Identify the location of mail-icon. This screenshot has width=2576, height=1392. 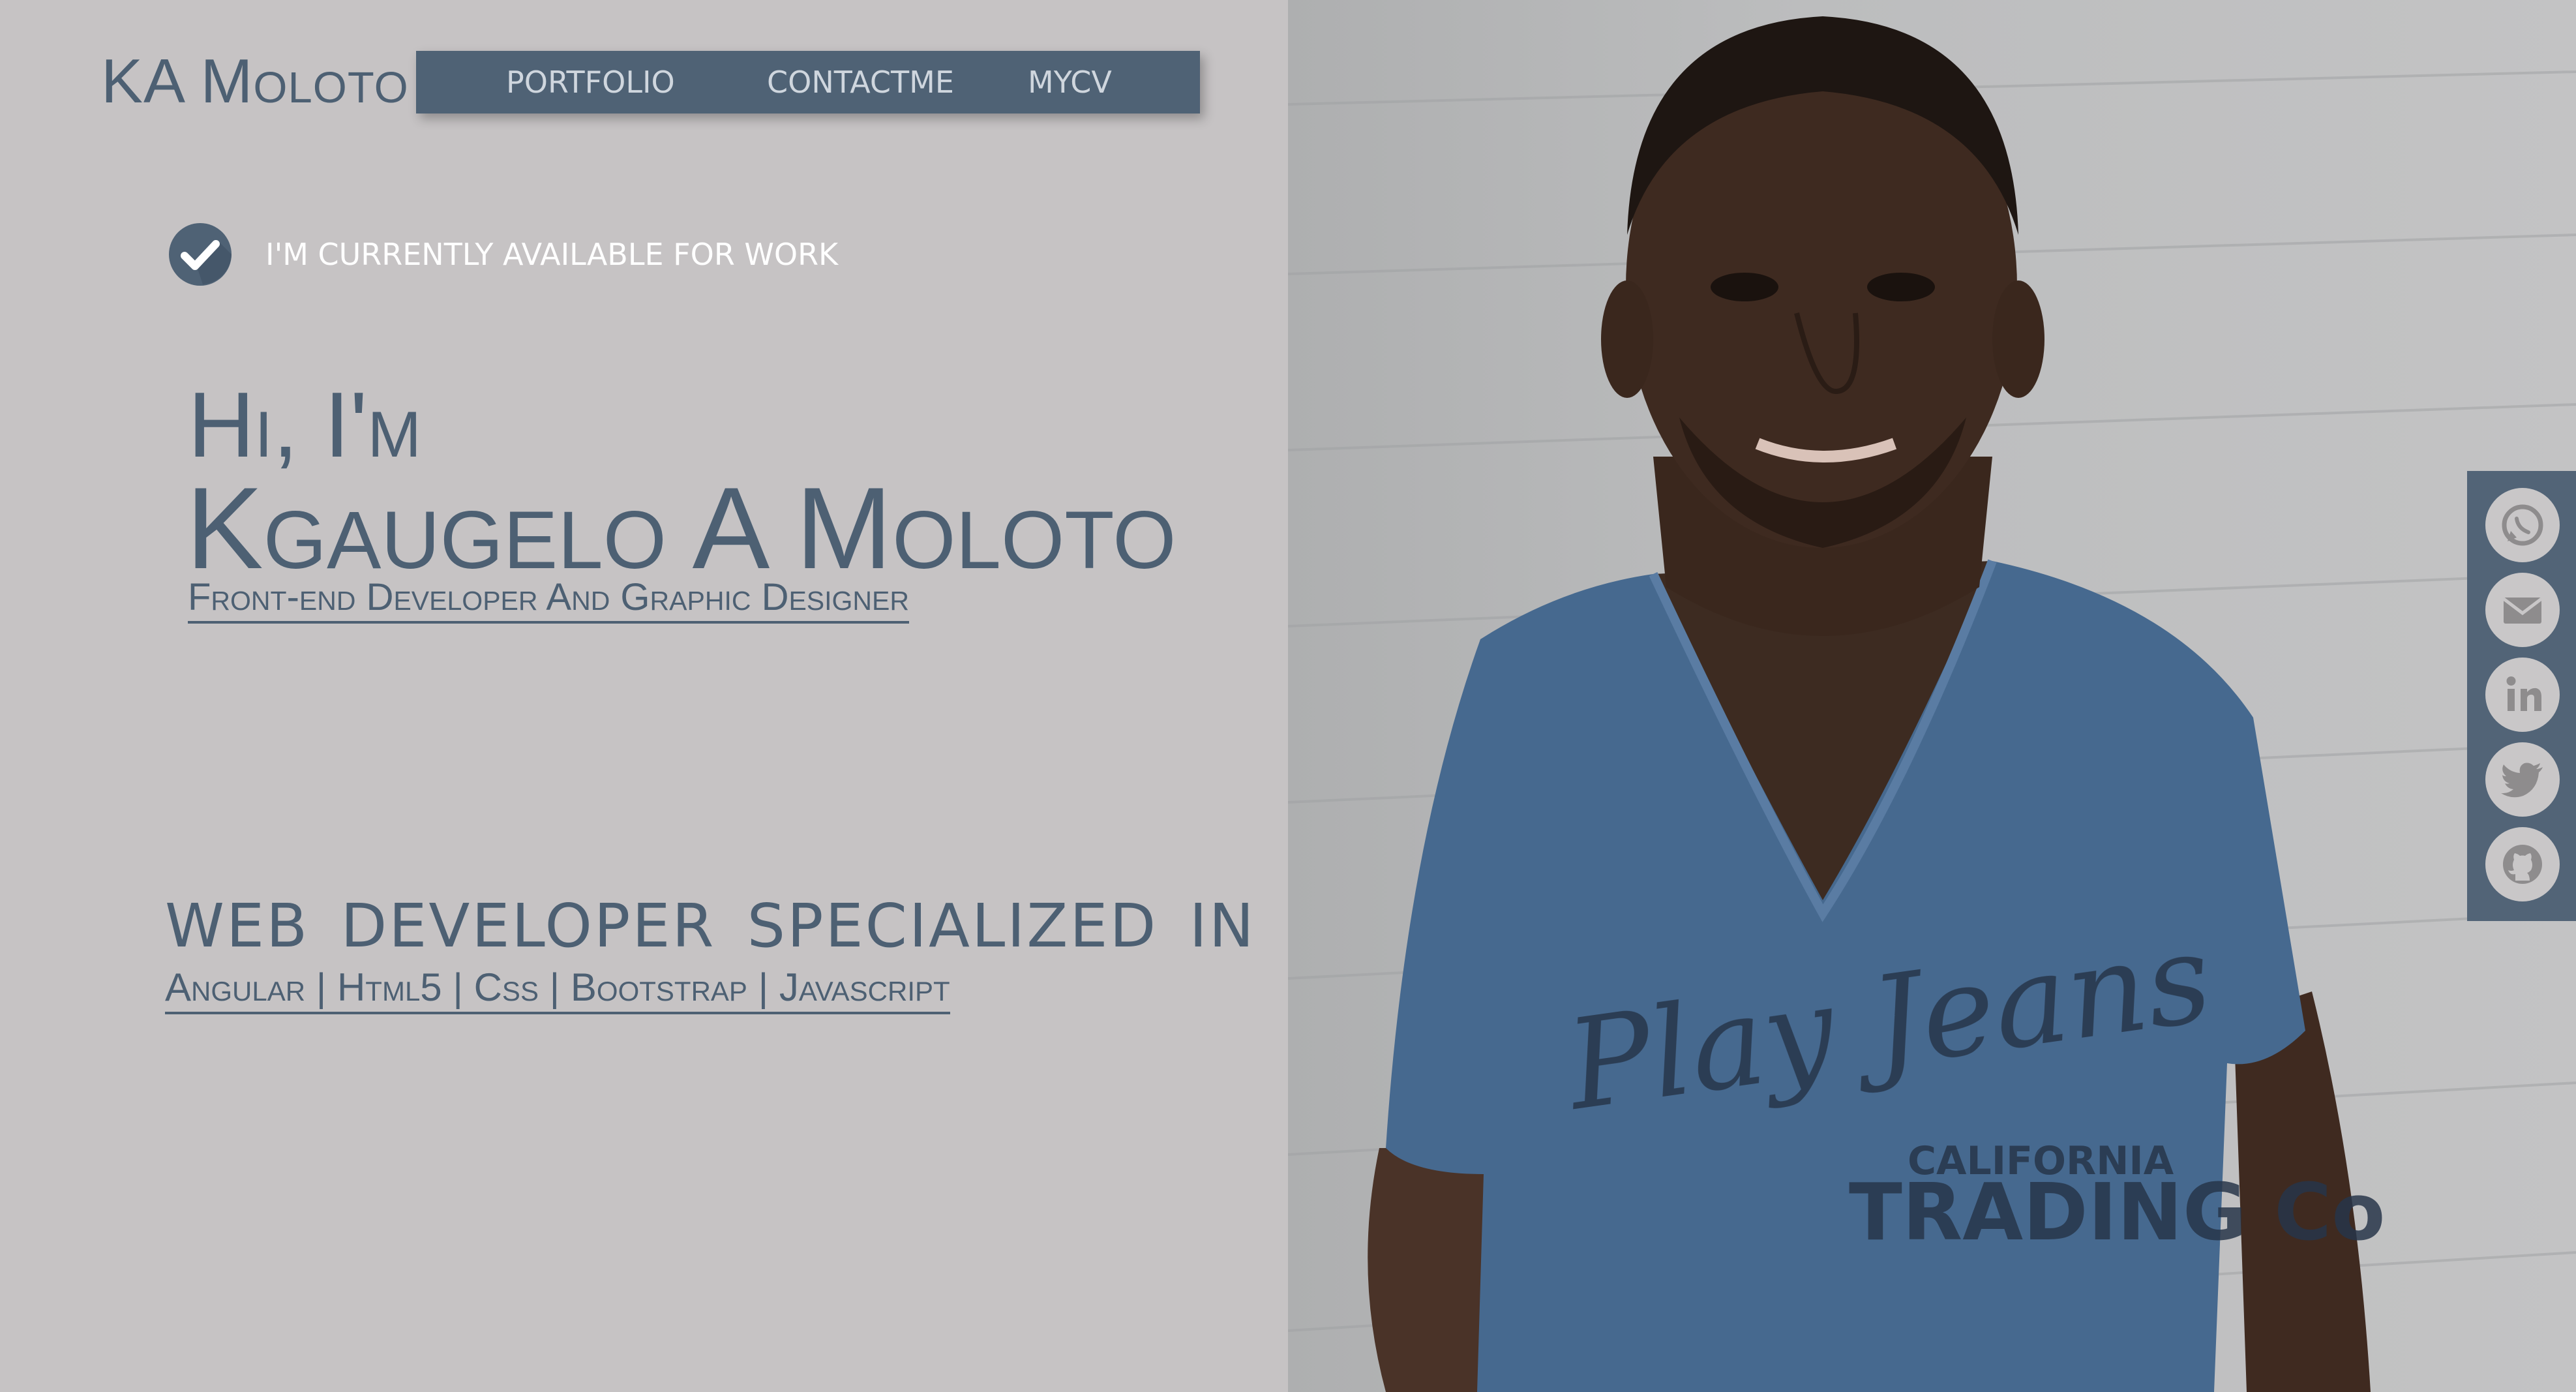
(2522, 611).